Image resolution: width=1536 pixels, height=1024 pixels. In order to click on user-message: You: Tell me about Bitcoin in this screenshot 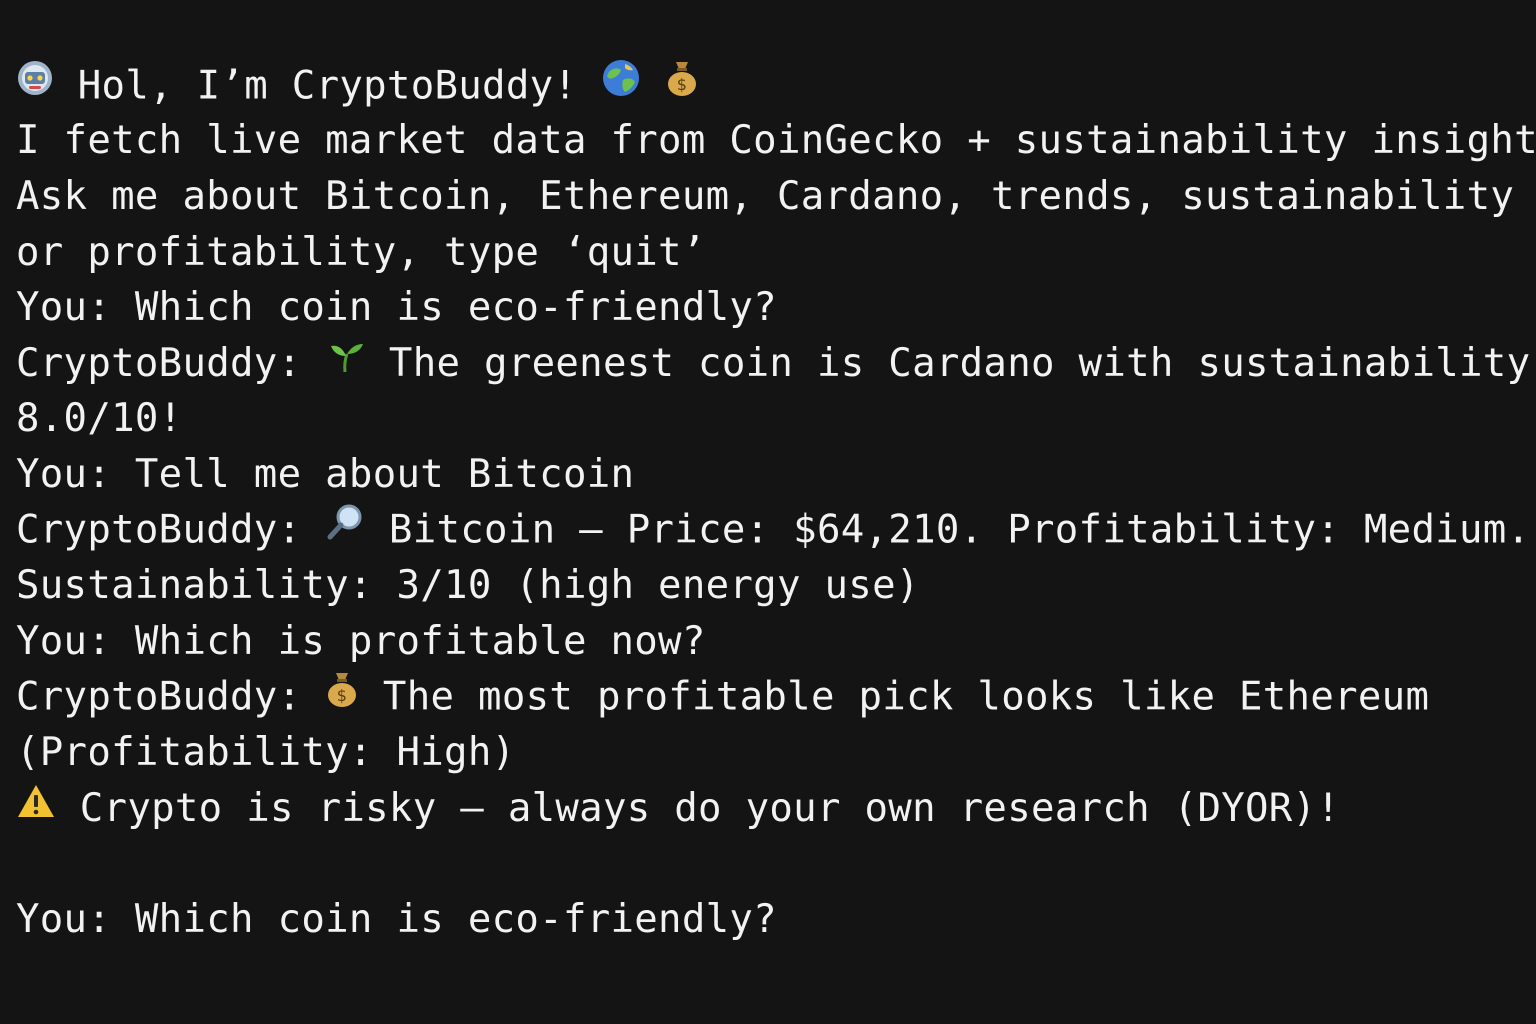, I will do `click(325, 474)`.